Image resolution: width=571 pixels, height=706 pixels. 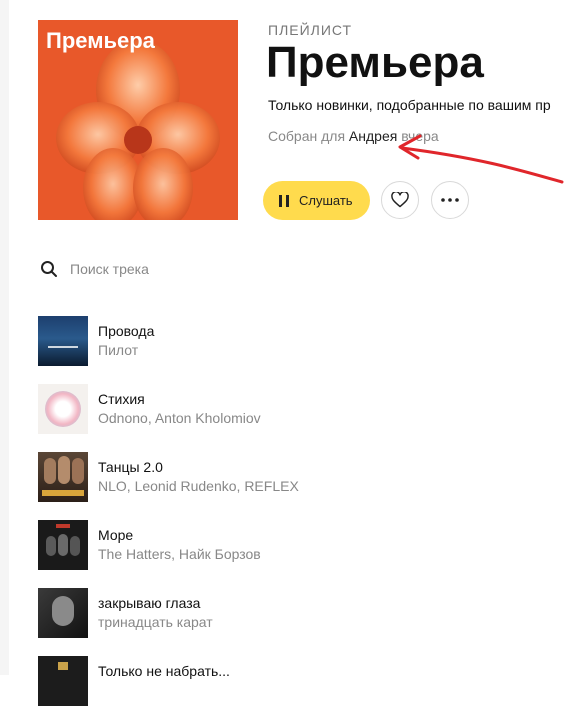 I want to click on track-row: Танцы 2.0 NLO, Leonid Rudenko, REFLEX, so click(x=298, y=477).